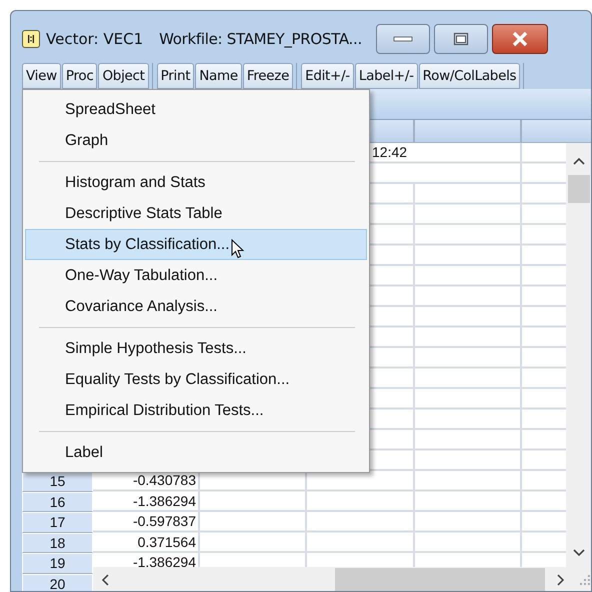  I want to click on menu-item: SpreadSheet, so click(196, 109).